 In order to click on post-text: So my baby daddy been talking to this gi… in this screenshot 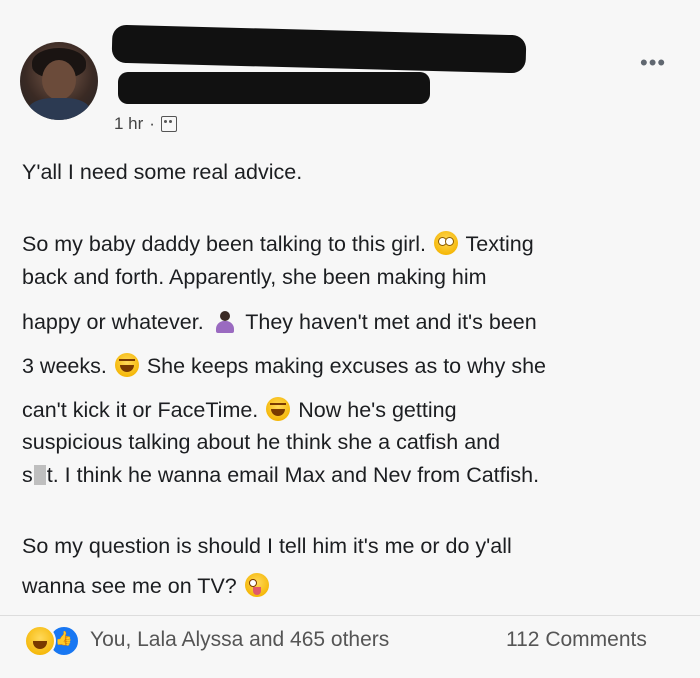, I will do `click(224, 244)`.